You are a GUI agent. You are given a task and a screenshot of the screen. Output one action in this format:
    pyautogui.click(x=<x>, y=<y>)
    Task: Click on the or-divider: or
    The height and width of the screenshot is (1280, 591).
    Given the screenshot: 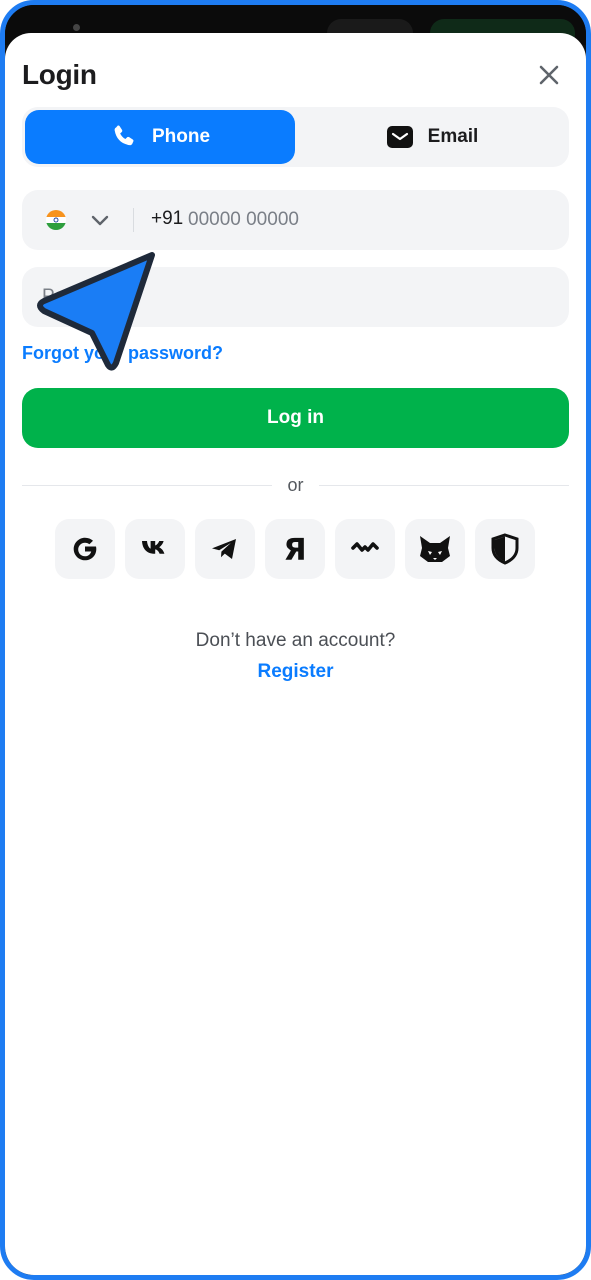 What is the action you would take?
    pyautogui.click(x=295, y=485)
    